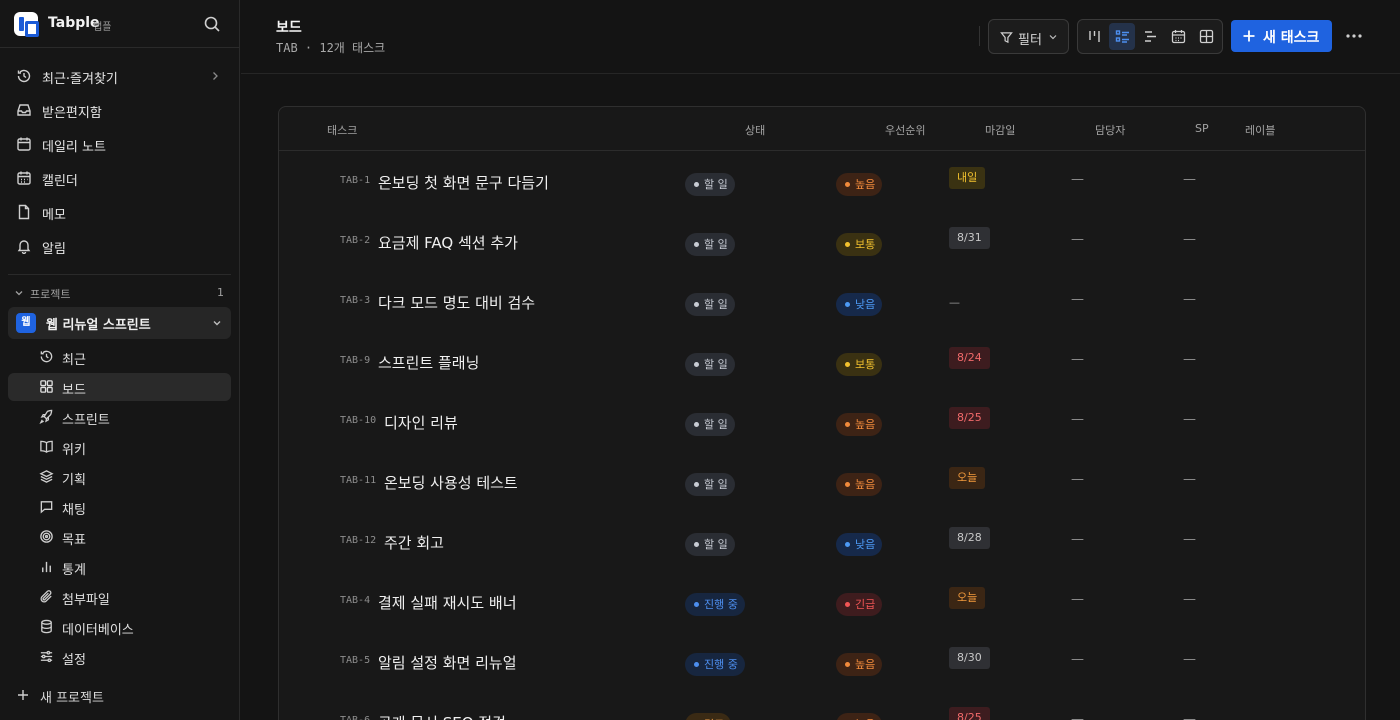 Image resolution: width=1400 pixels, height=720 pixels. What do you see at coordinates (969, 658) in the screenshot?
I see `due-date: 8/30` at bounding box center [969, 658].